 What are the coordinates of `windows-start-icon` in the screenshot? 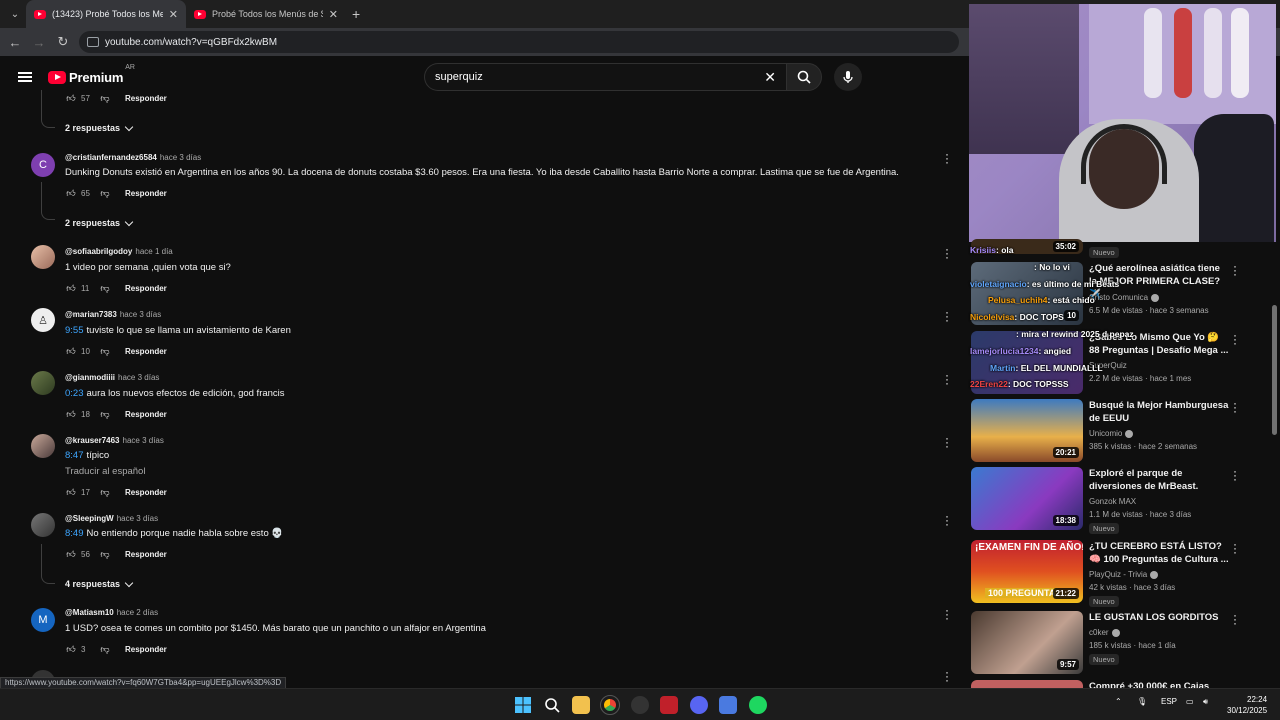 It's located at (523, 705).